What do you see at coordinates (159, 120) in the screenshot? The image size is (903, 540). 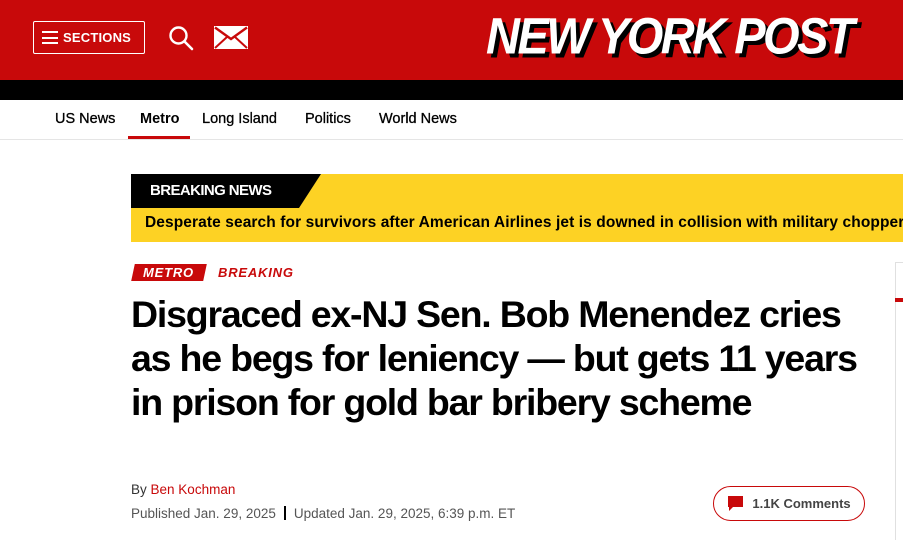 I see `nav-item-metro: Metro` at bounding box center [159, 120].